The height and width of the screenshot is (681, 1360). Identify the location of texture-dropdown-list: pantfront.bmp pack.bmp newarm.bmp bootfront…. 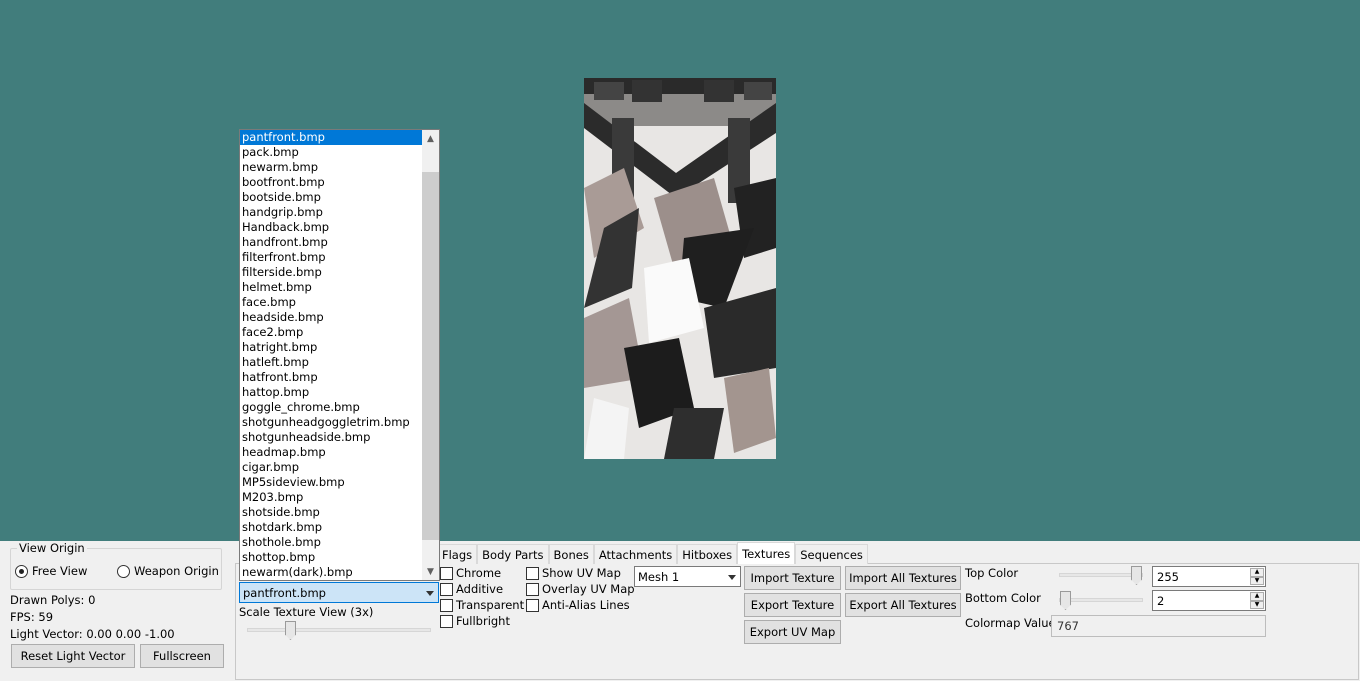
(339, 355).